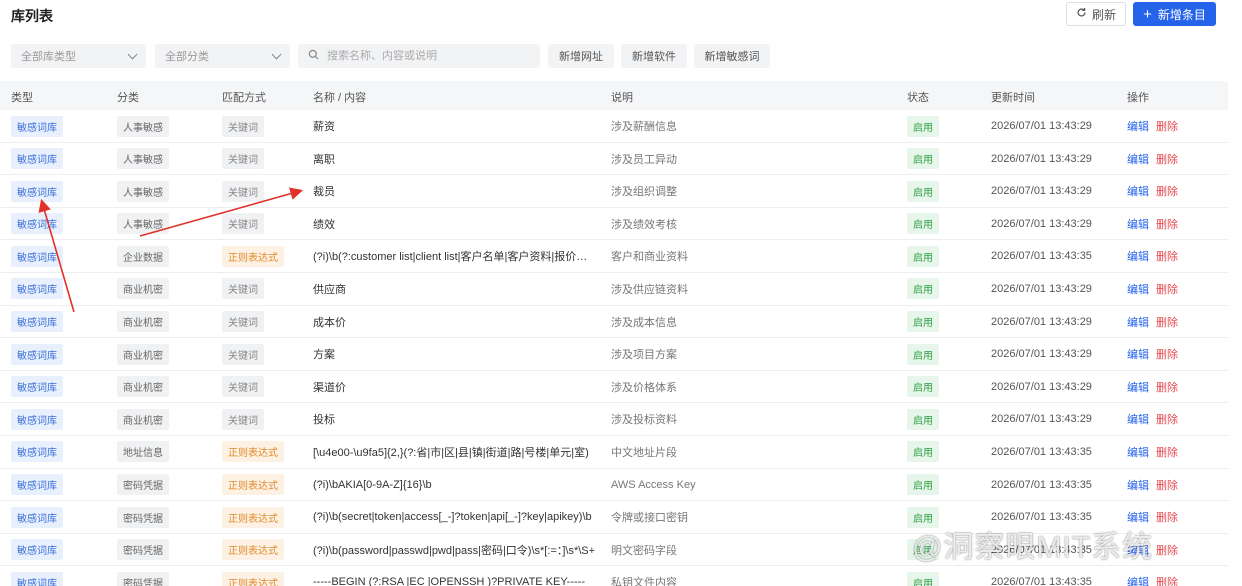  I want to click on description-text: 私钥文件内容, so click(644, 581).